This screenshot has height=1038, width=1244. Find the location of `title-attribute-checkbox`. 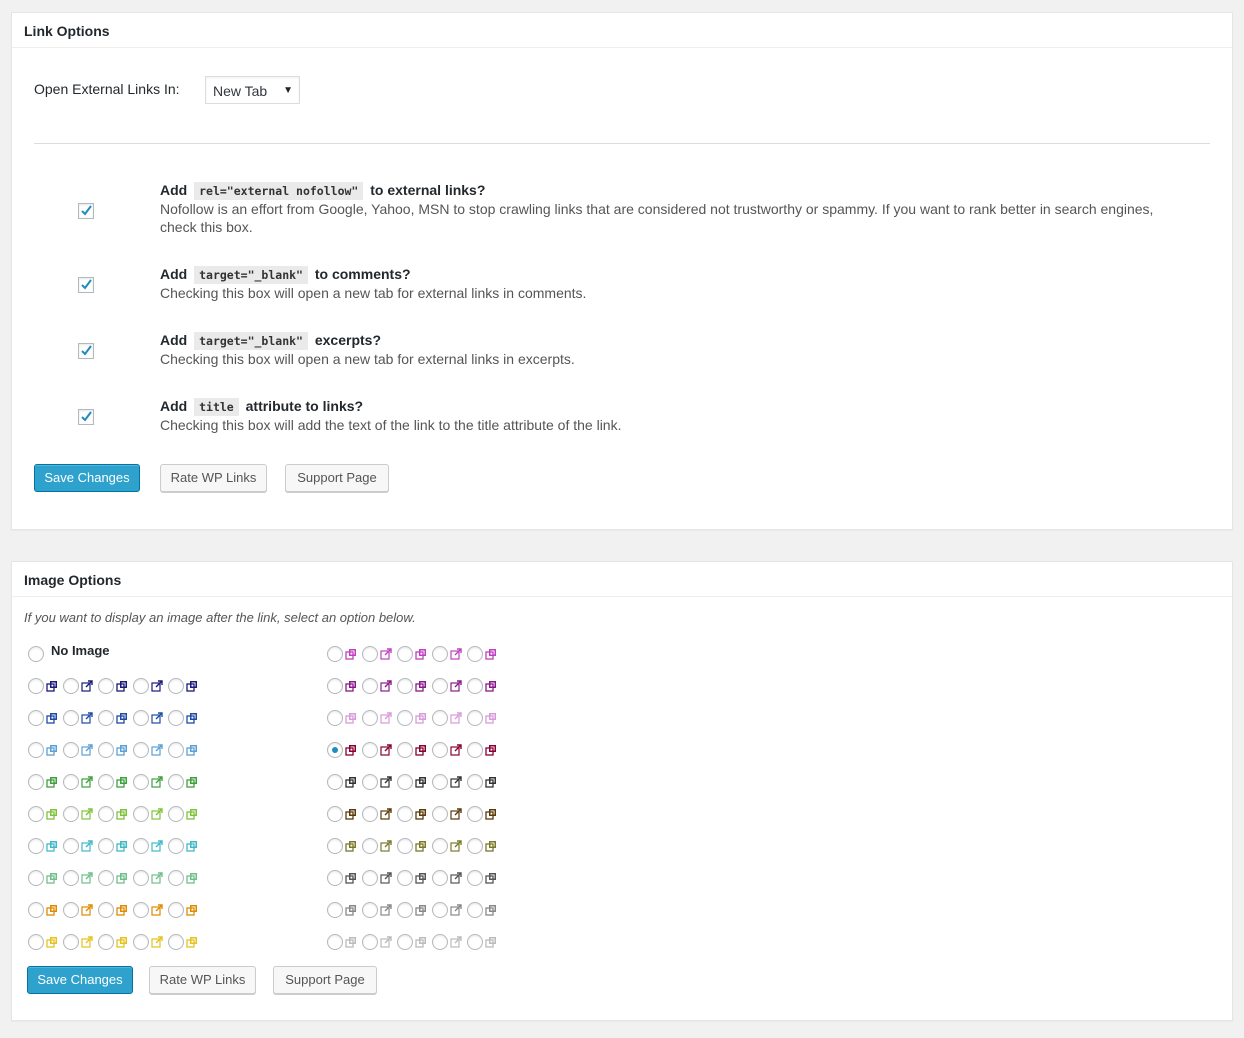

title-attribute-checkbox is located at coordinates (86, 417).